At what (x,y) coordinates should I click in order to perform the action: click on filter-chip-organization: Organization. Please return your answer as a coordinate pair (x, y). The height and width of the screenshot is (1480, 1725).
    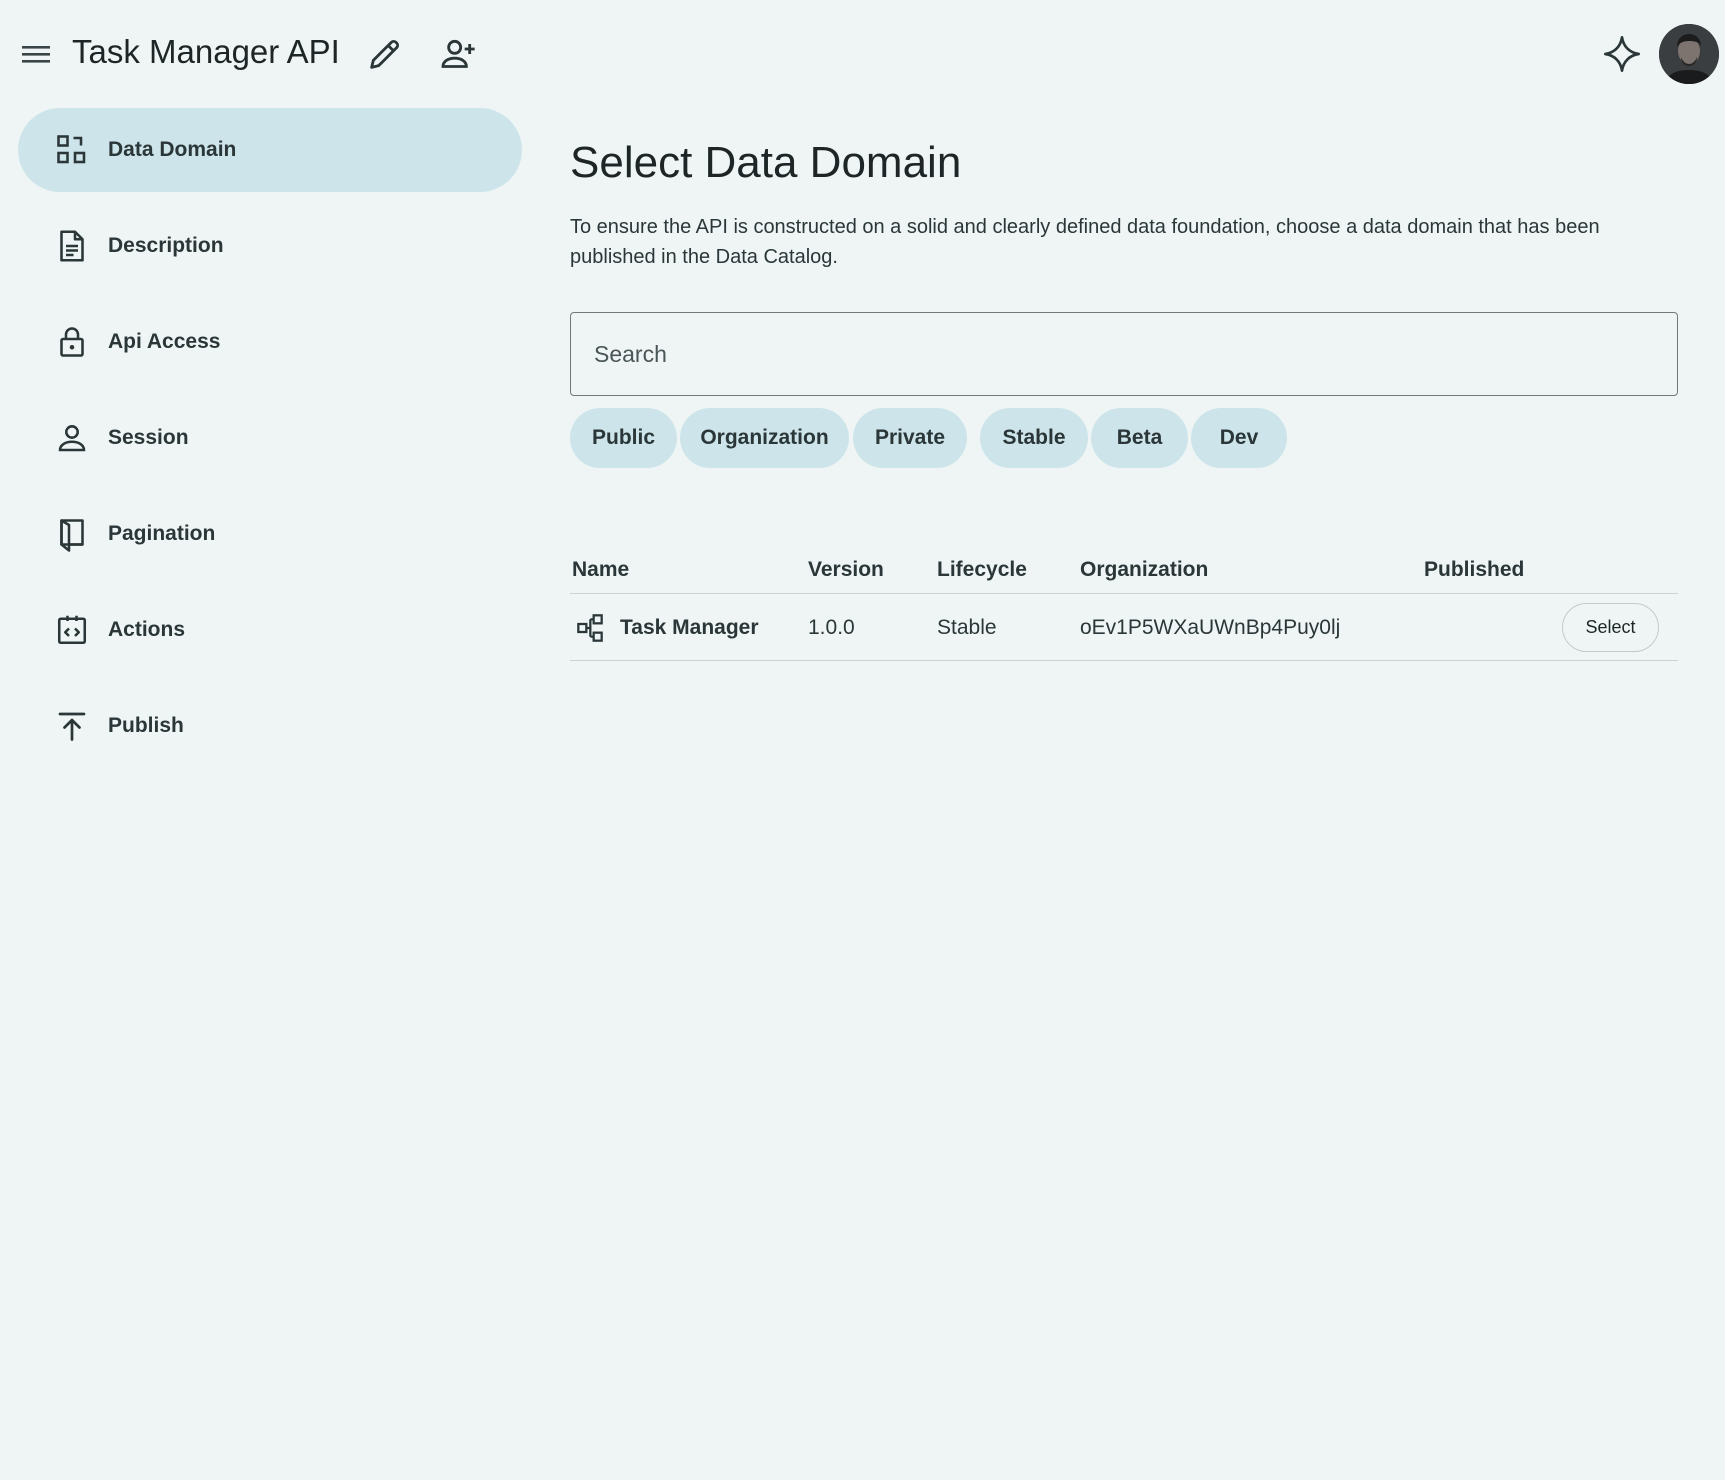
    Looking at the image, I should click on (764, 438).